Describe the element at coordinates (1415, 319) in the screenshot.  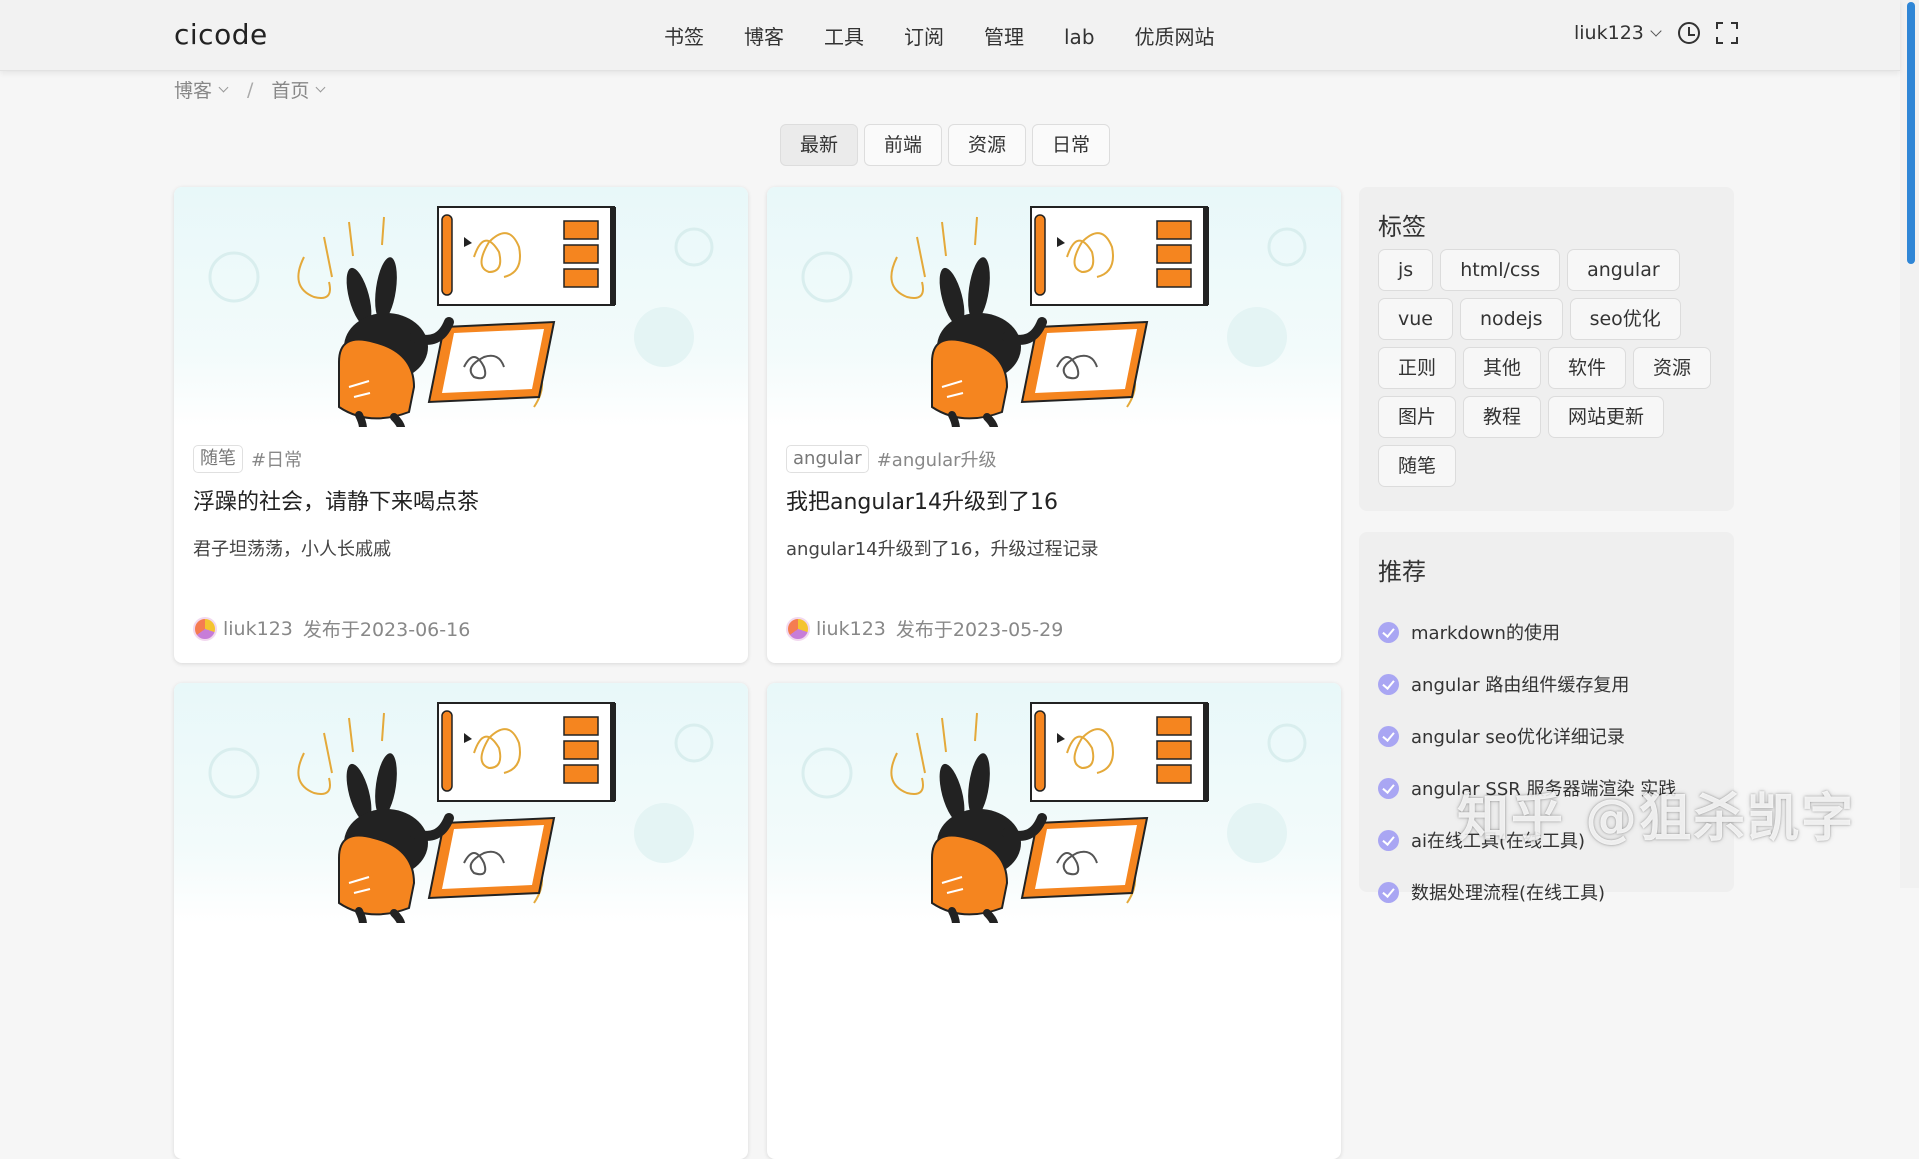
I see `tag-chip: vue` at that location.